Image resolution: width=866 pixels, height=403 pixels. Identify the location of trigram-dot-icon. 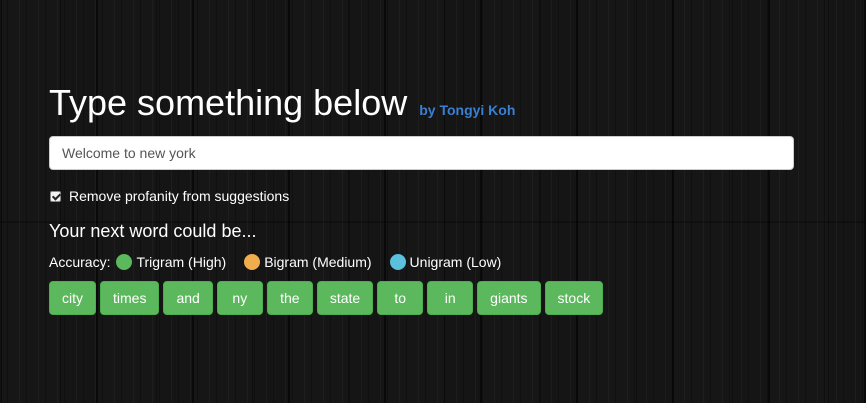
(124, 262).